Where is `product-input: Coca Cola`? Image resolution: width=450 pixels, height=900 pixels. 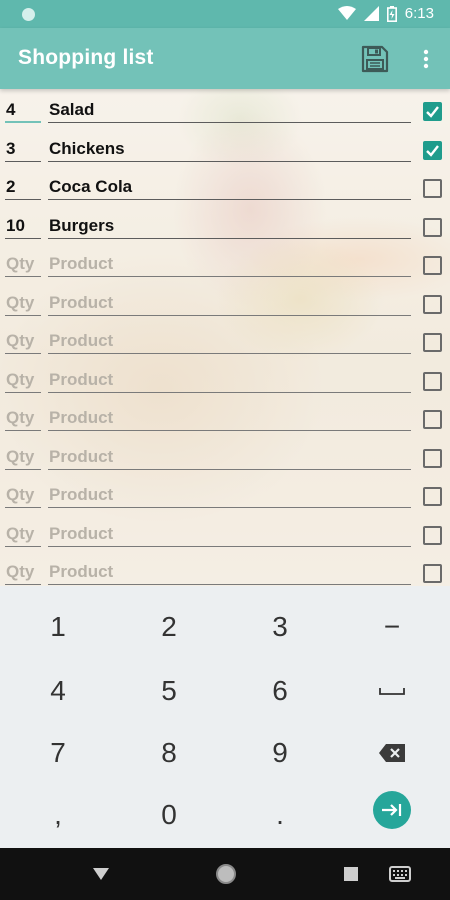
product-input: Coca Cola is located at coordinates (229, 187).